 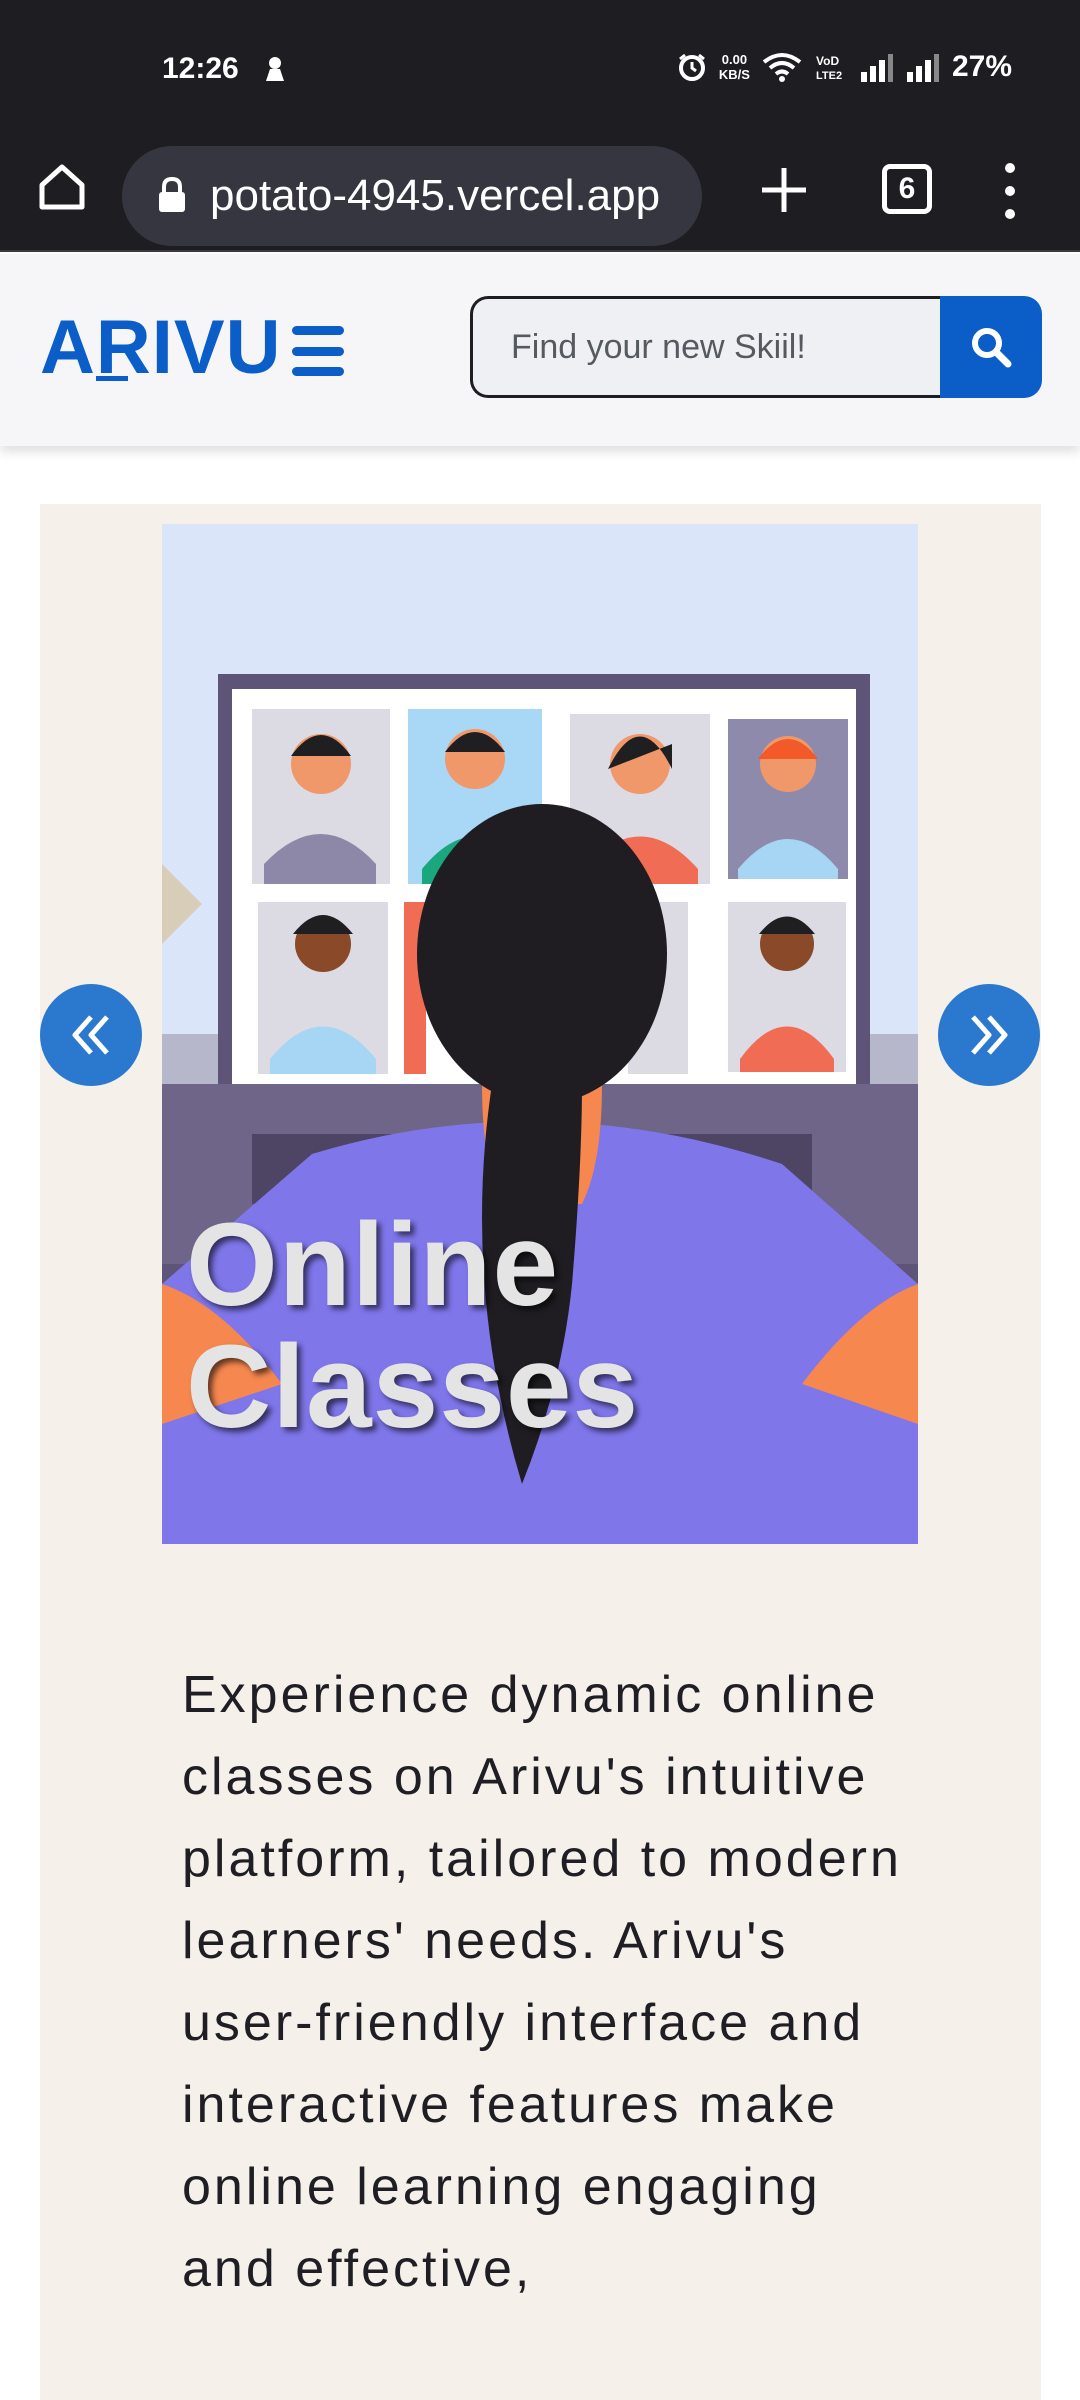 I want to click on carousel-prev-button, so click(x=91, y=1035).